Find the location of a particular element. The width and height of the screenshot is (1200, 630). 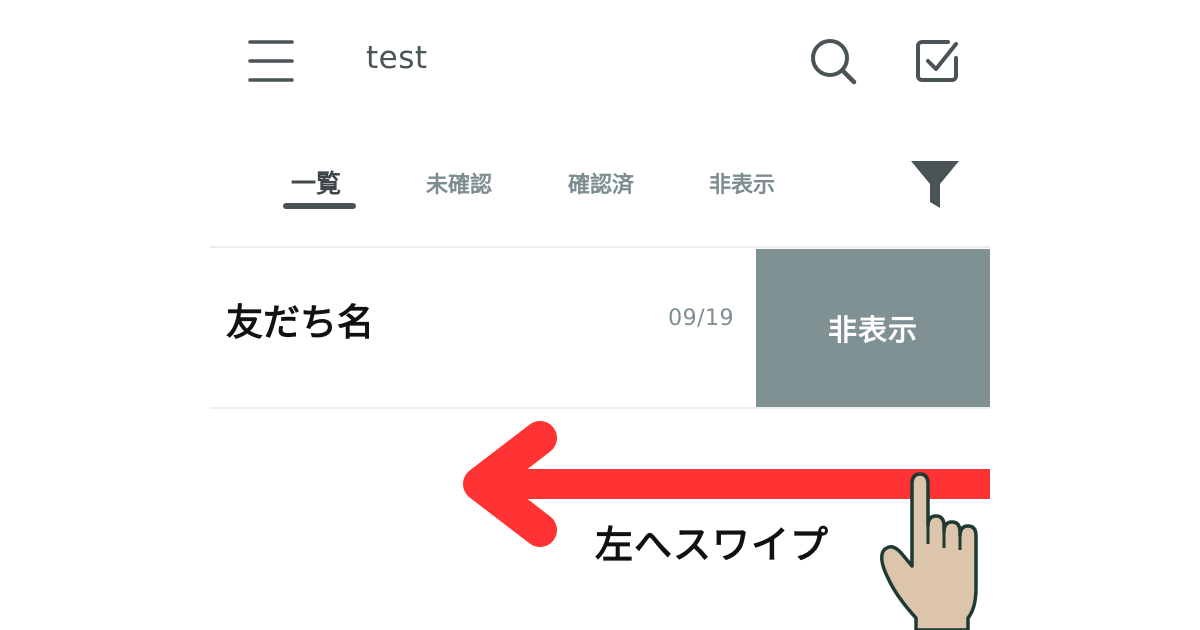

friend-name: 友だち名 is located at coordinates (300, 322).